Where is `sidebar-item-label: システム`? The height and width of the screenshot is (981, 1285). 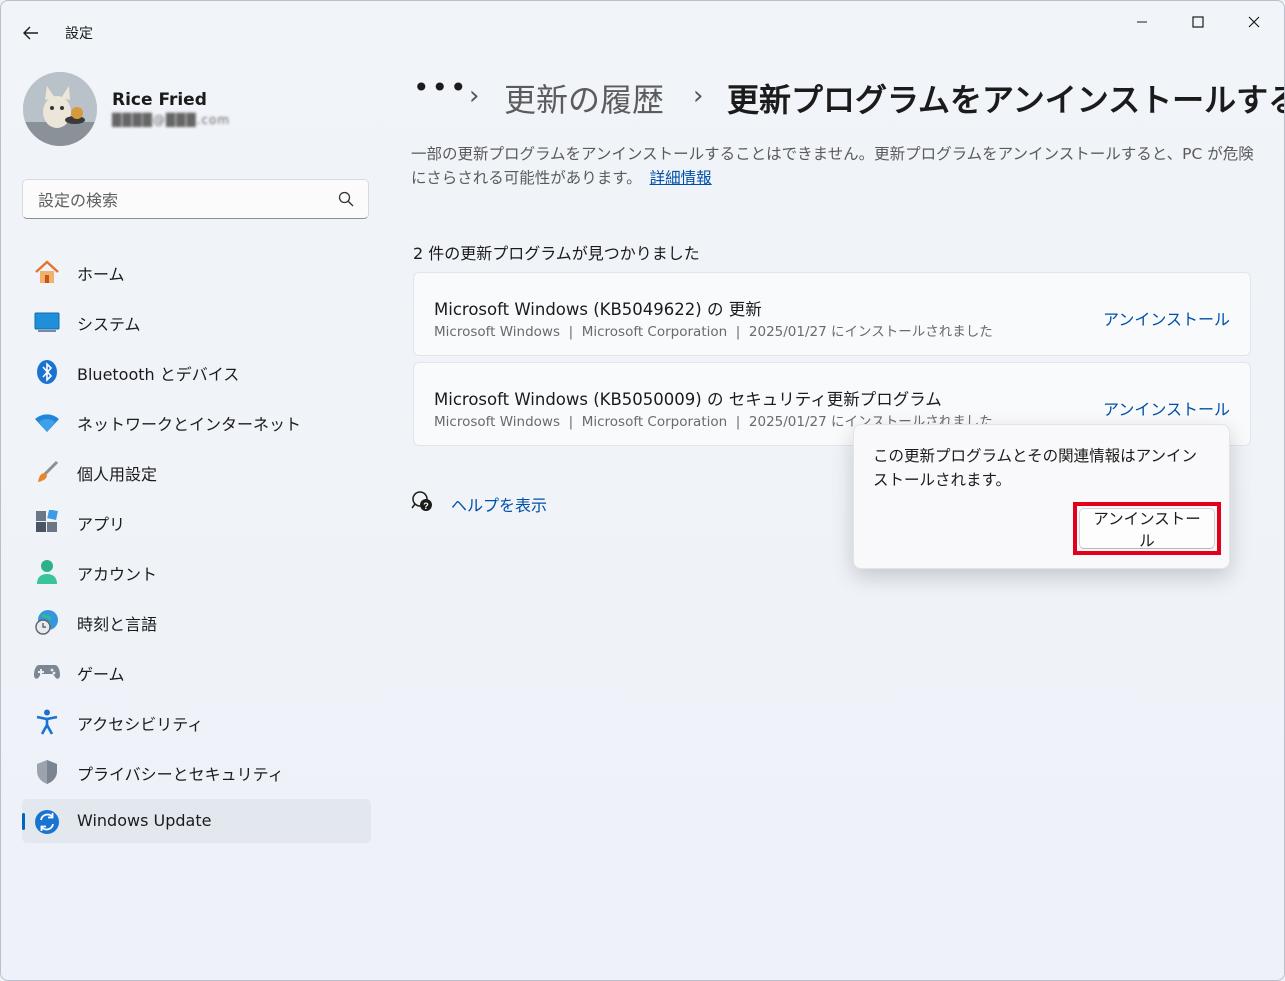 sidebar-item-label: システム is located at coordinates (109, 324).